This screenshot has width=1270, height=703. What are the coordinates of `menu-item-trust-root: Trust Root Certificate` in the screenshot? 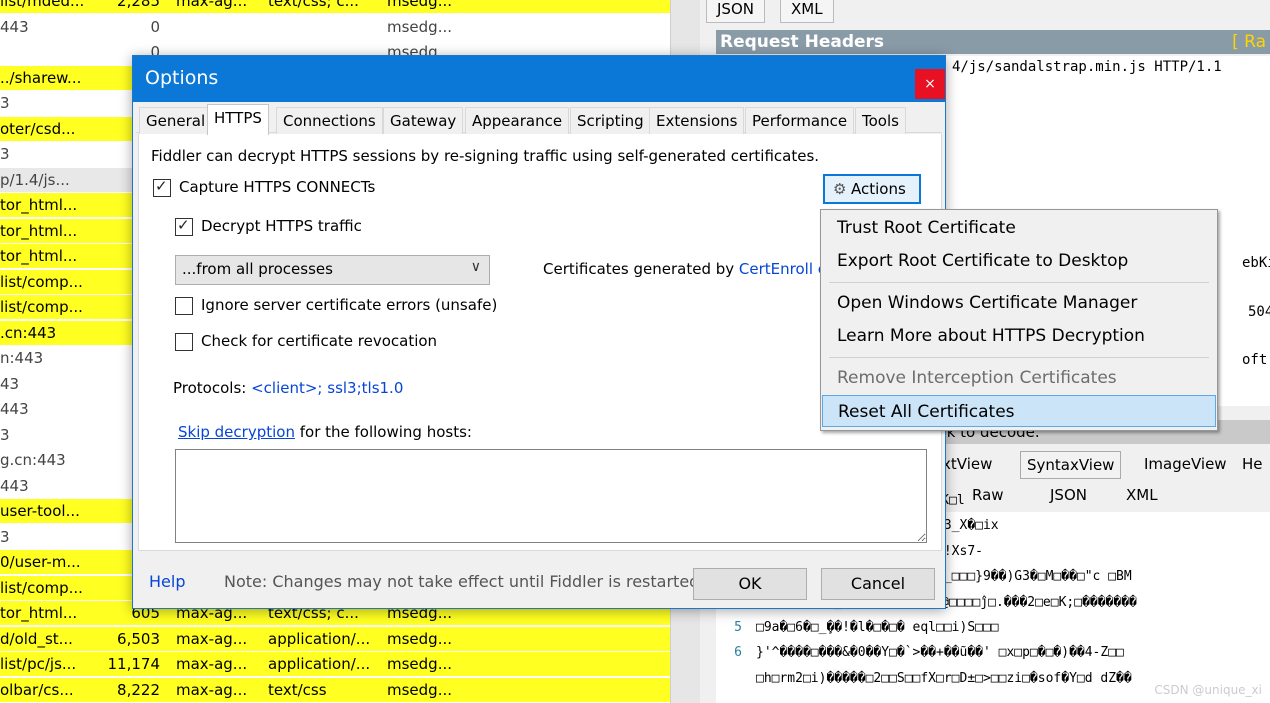 It's located at (1019, 228).